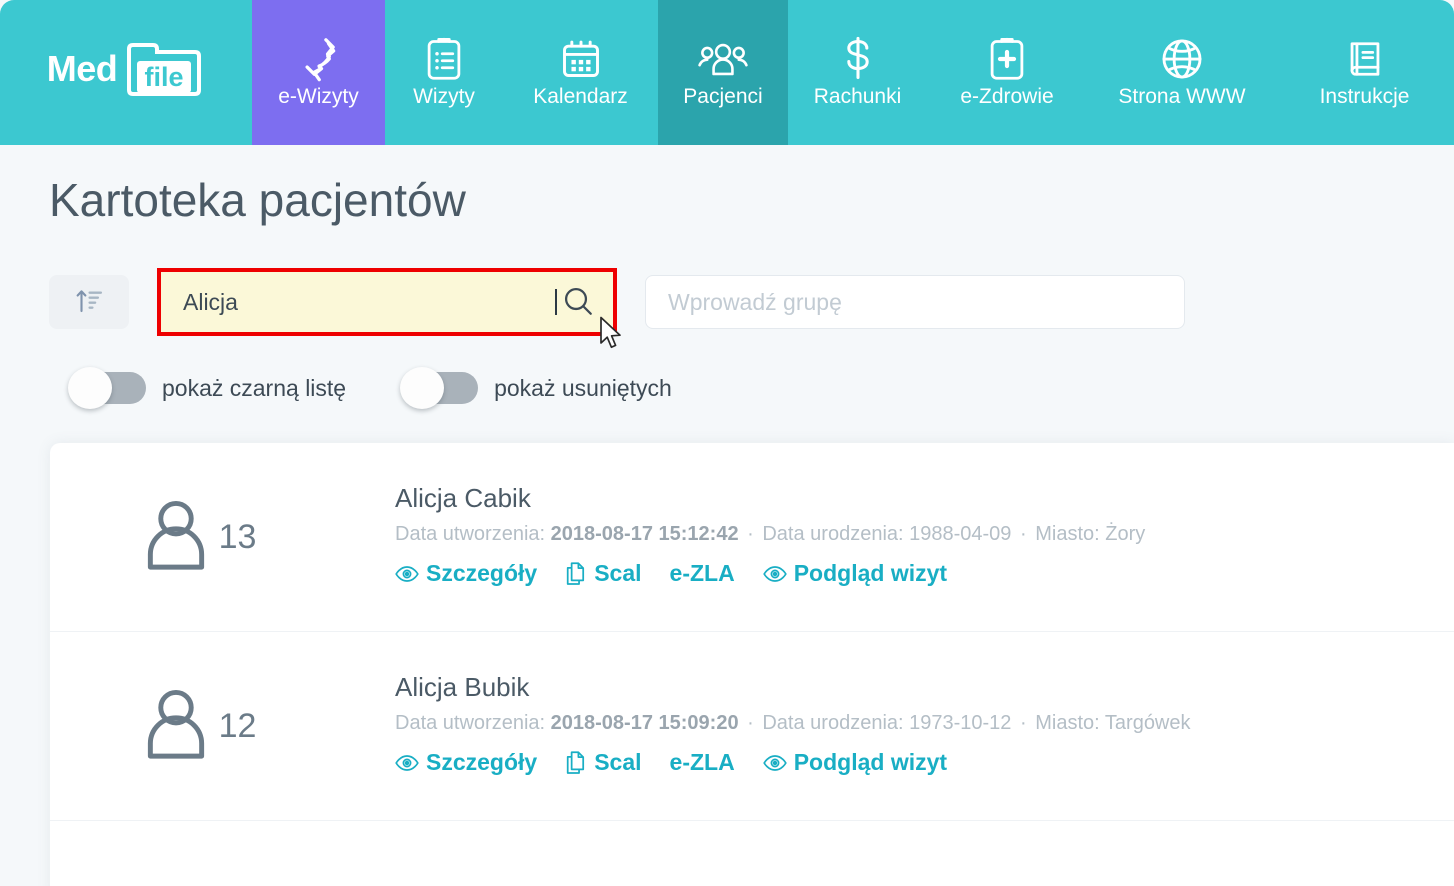 The width and height of the screenshot is (1454, 886). Describe the element at coordinates (1007, 96) in the screenshot. I see `nav-tab-label: e-Zdrowie` at that location.